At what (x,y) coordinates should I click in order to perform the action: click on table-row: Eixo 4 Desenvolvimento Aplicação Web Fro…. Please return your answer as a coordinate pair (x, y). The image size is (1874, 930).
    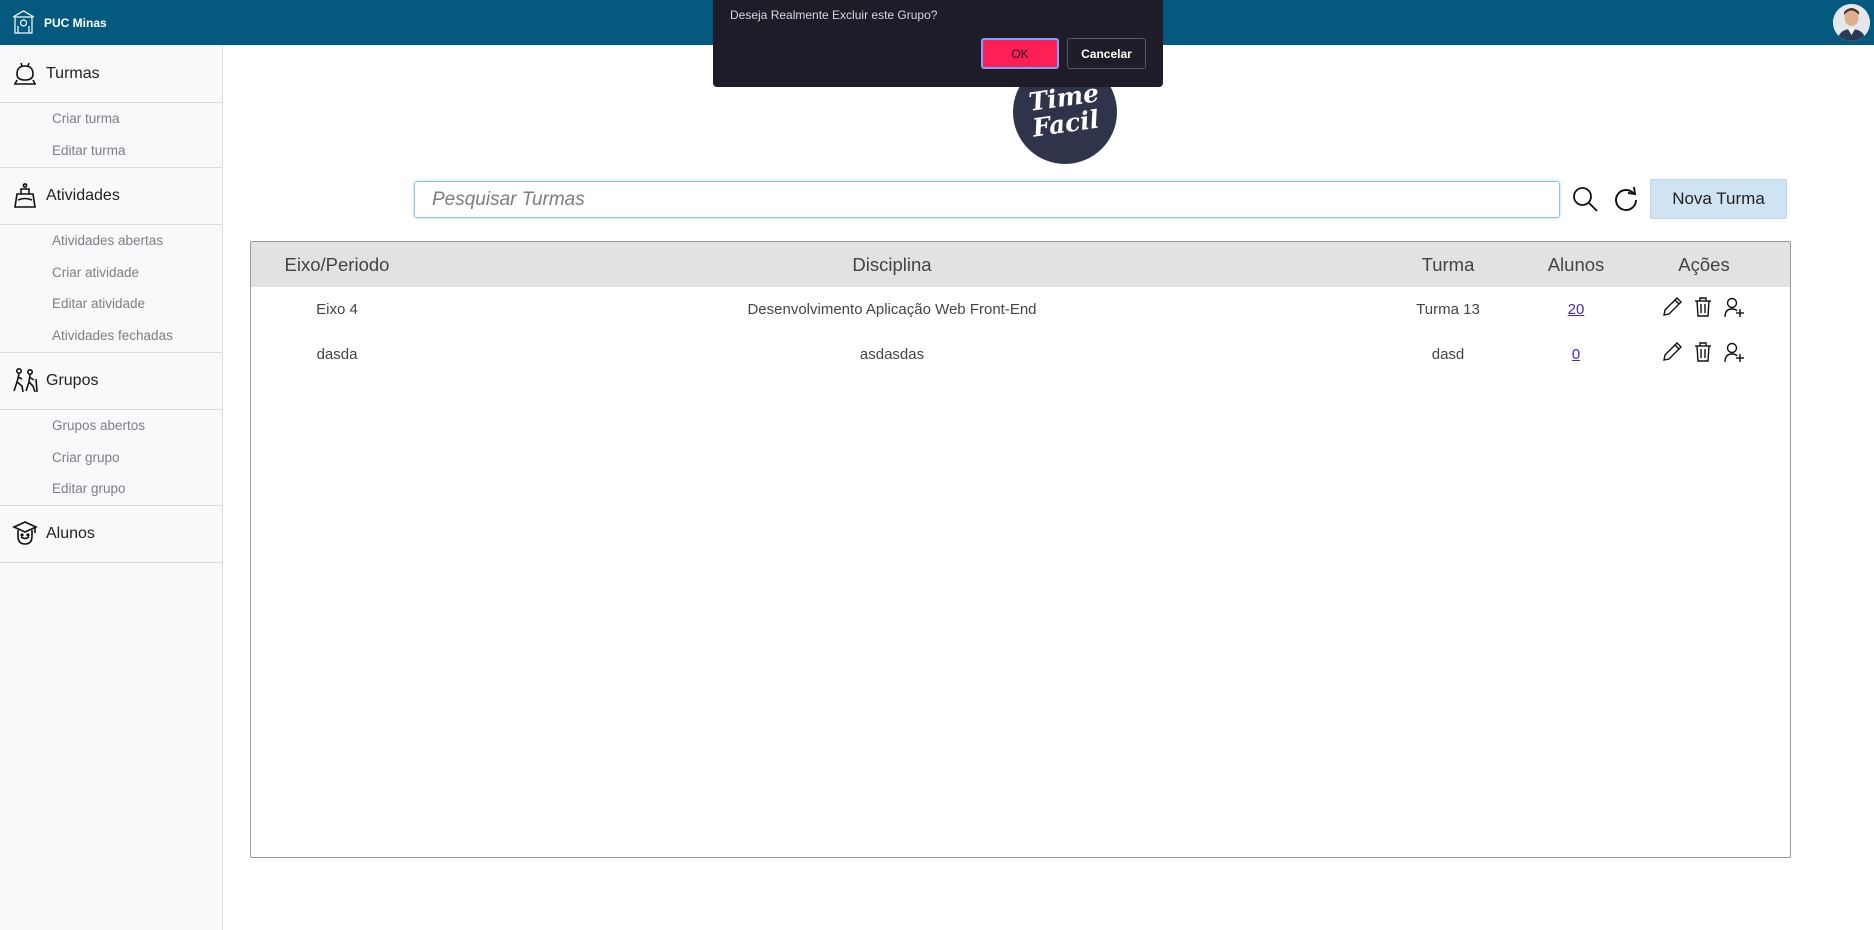
    Looking at the image, I should click on (1020, 309).